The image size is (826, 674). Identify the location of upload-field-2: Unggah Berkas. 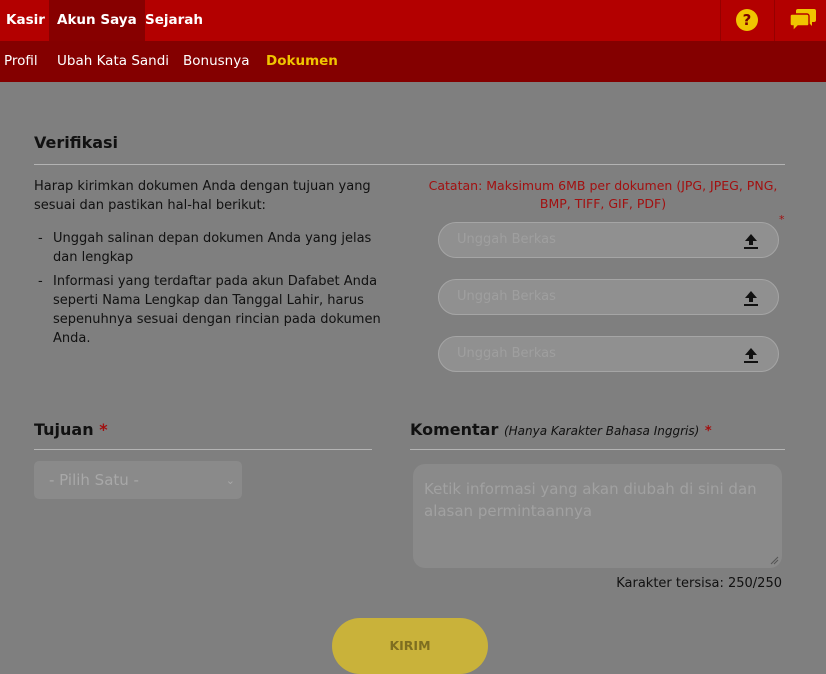
(608, 297).